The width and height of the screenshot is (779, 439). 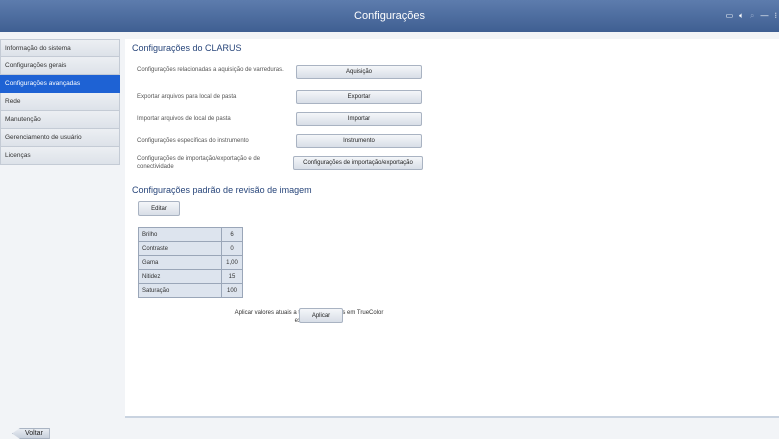 What do you see at coordinates (359, 141) in the screenshot?
I see `instrumento-button: Instrumento` at bounding box center [359, 141].